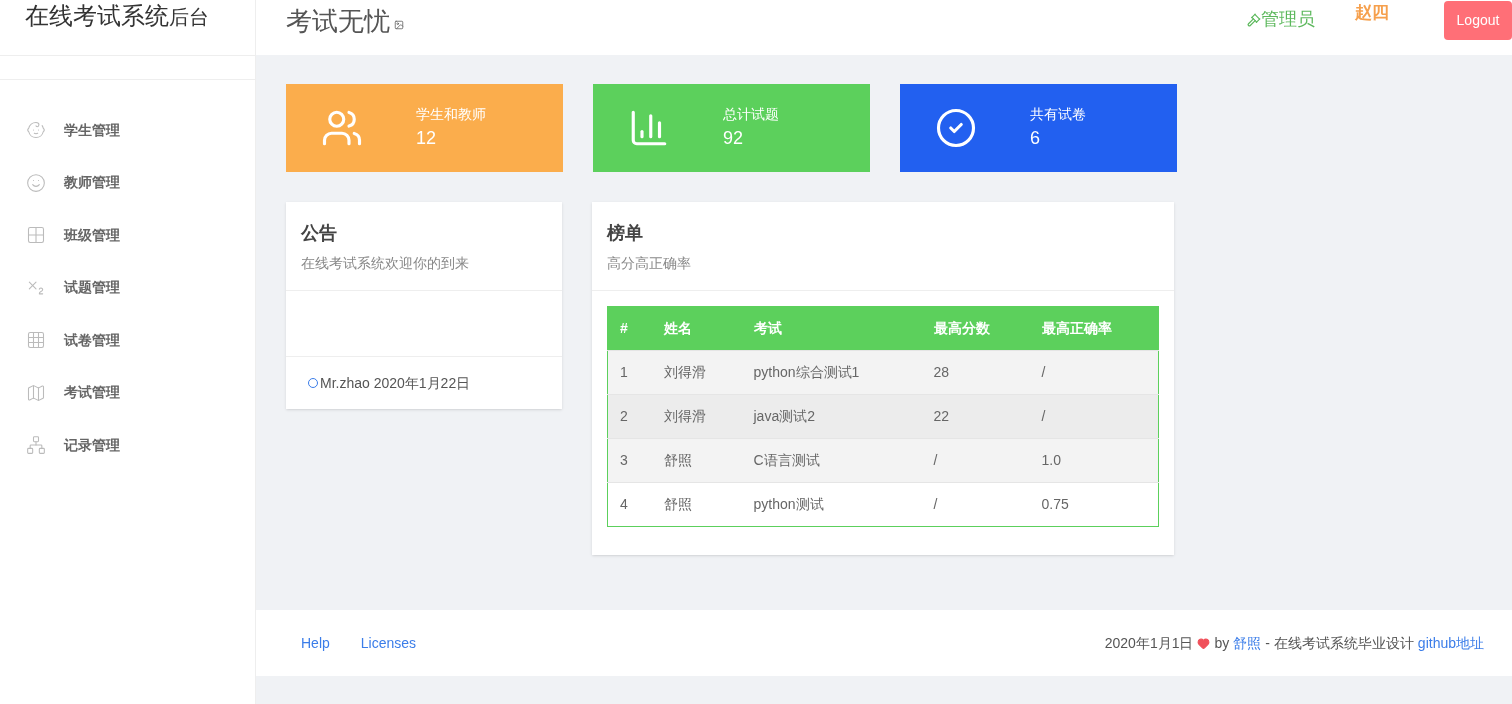 The width and height of the screenshot is (1512, 704). I want to click on column-header: 最高分数, so click(975, 328).